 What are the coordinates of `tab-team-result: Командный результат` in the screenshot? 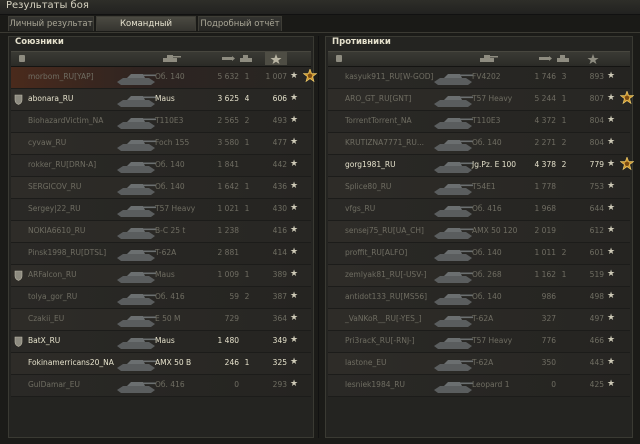 It's located at (146, 30).